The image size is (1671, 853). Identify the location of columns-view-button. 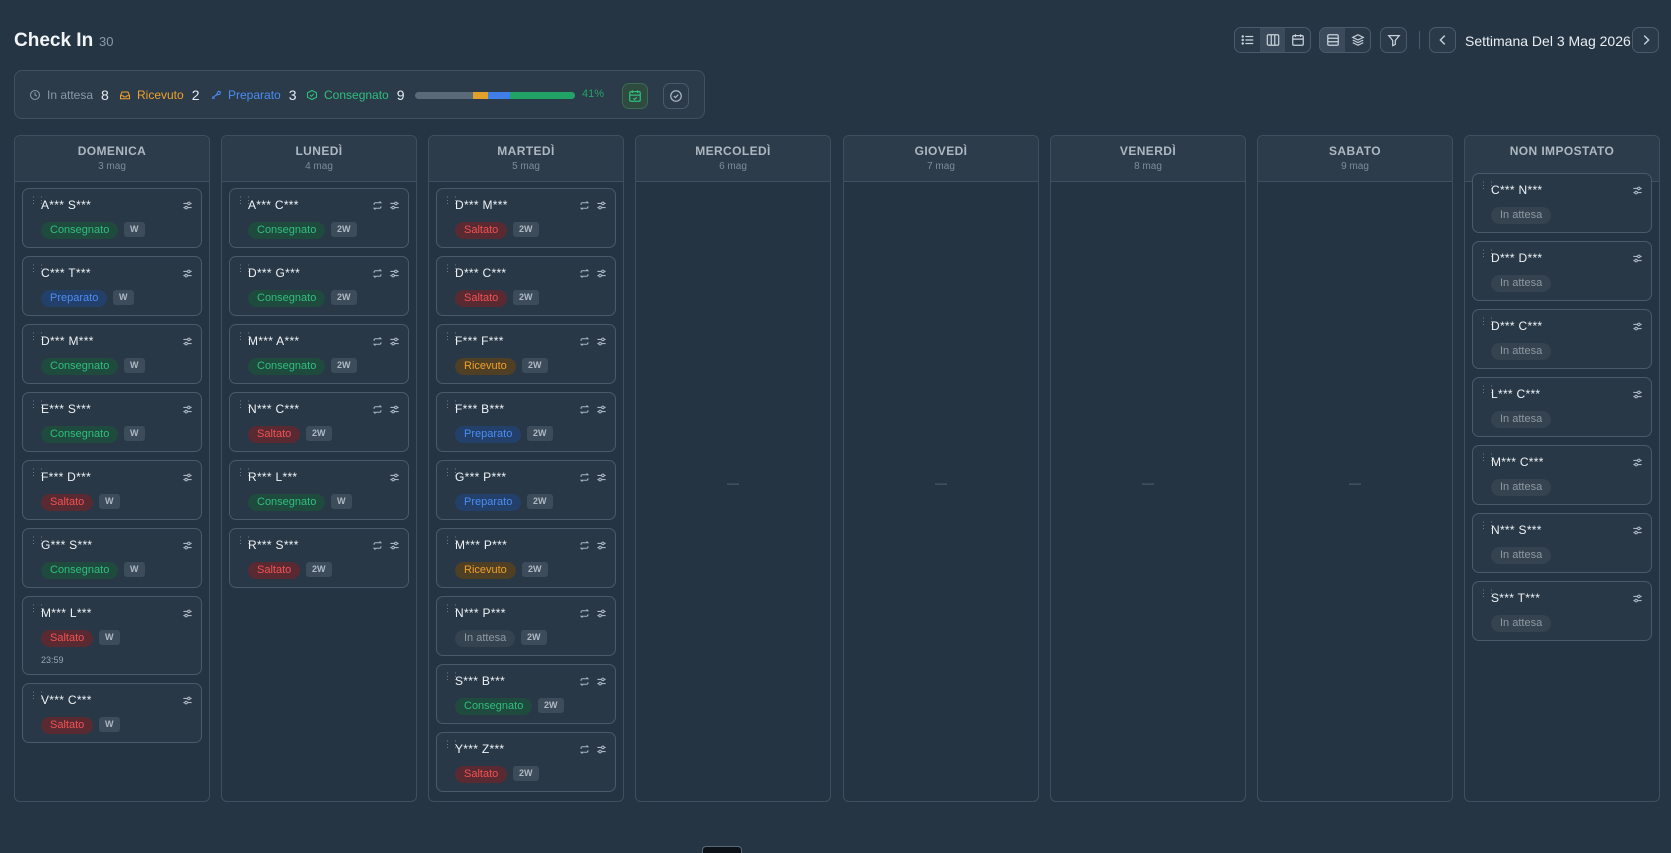
(1272, 40).